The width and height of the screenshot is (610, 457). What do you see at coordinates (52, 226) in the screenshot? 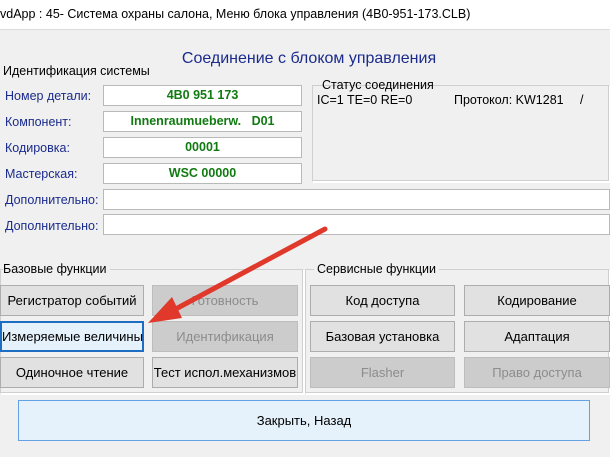
I see `extra-label-2: Дополнительно:` at bounding box center [52, 226].